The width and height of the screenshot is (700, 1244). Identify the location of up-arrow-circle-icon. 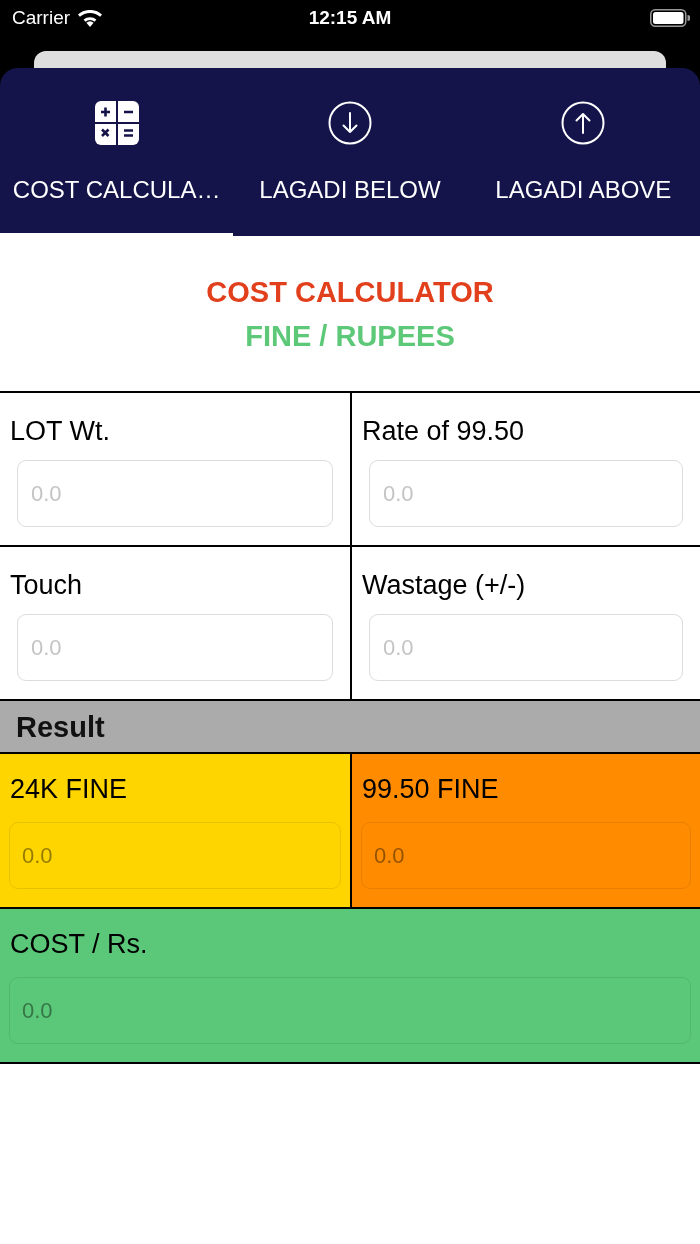
(583, 123).